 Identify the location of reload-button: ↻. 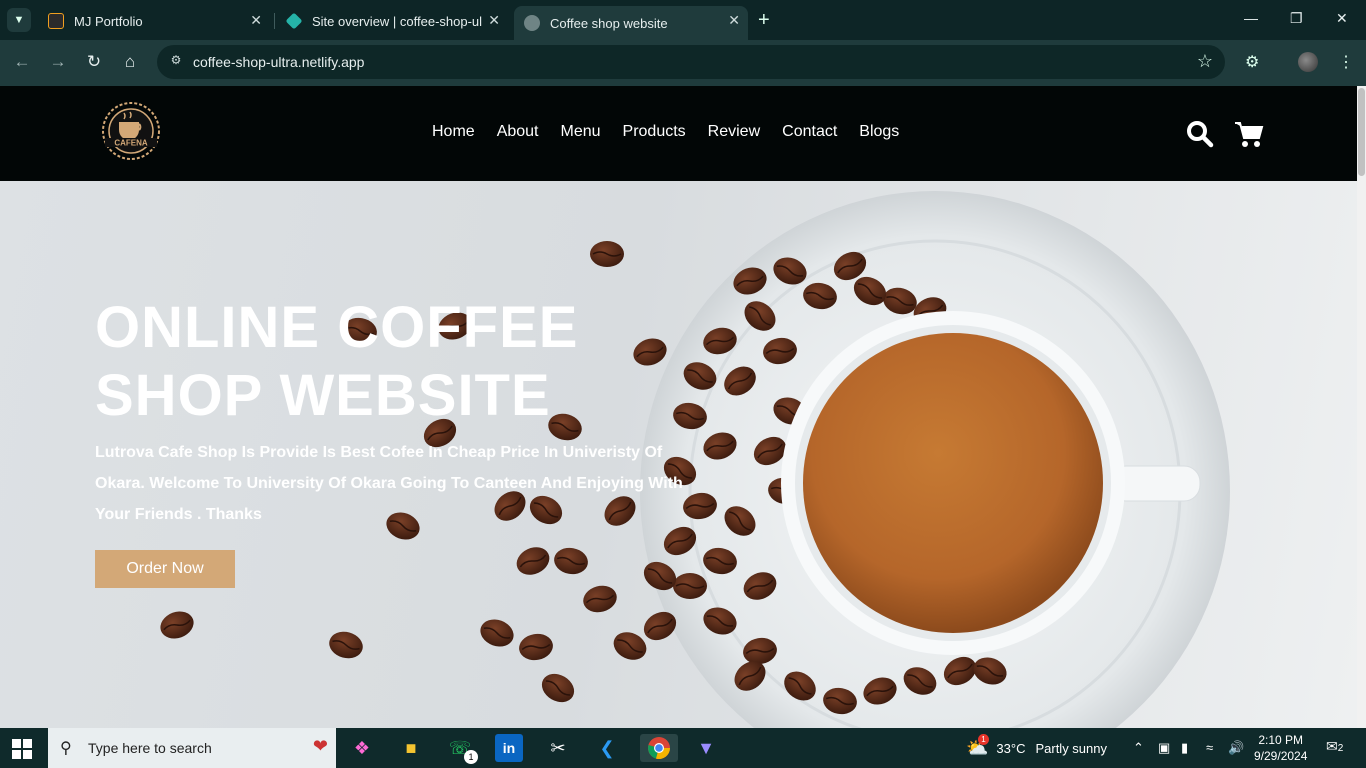
(94, 62).